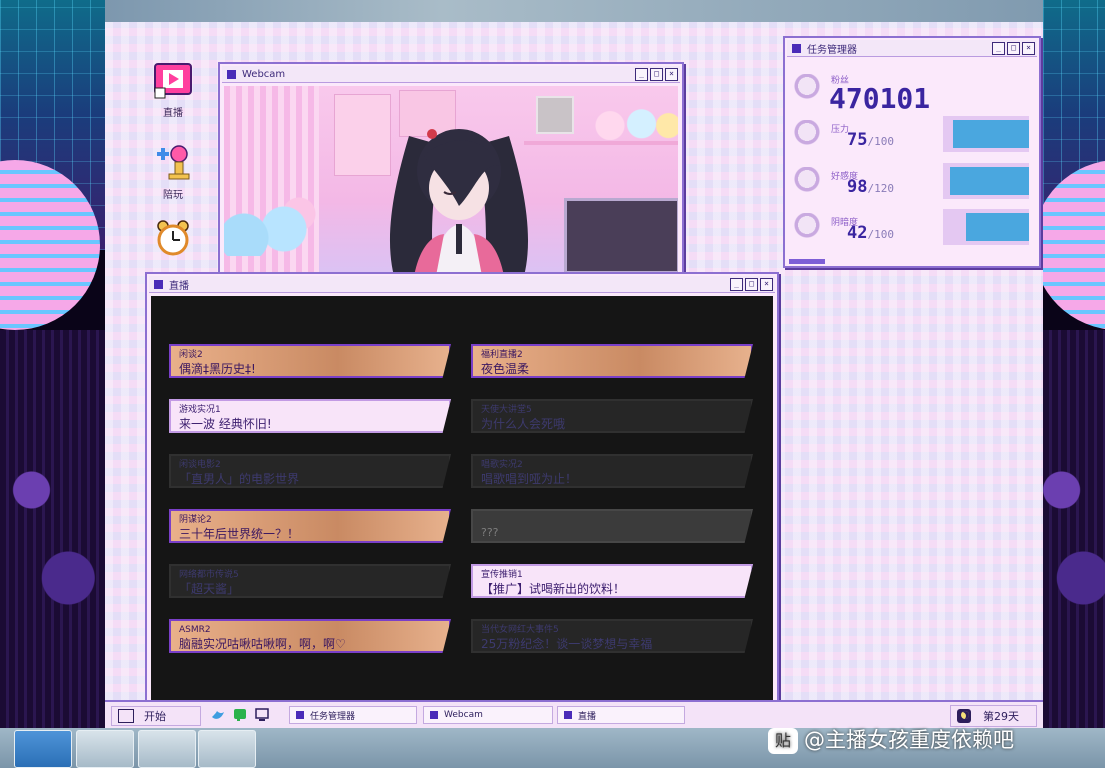 Image resolution: width=1105 pixels, height=768 pixels. I want to click on stream-topic-card: 宣传推销1 【推广】试喝新出的饮料！, so click(612, 581).